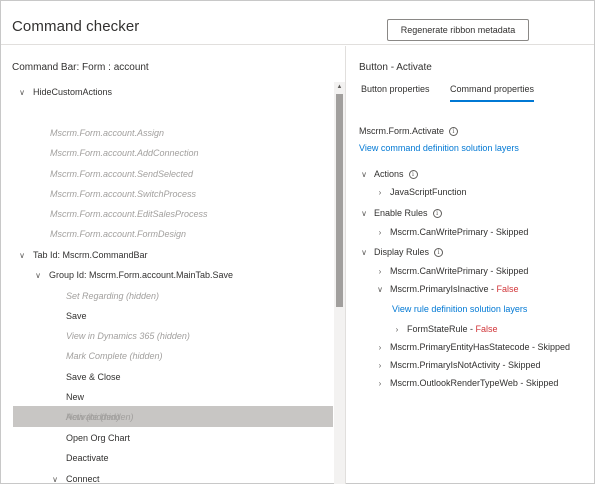 The width and height of the screenshot is (595, 484). I want to click on tree-scrollbar: ▲, so click(339, 283).